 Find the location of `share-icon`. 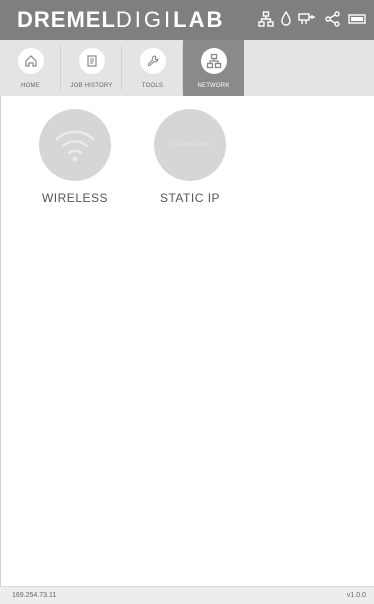

share-icon is located at coordinates (333, 19).